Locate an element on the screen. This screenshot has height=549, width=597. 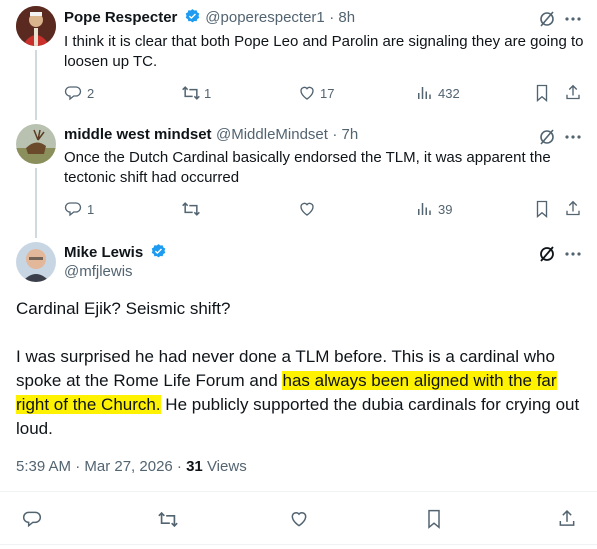
reply-header: Pope Respecter @poperespecter1 · 8h is located at coordinates (209, 17).